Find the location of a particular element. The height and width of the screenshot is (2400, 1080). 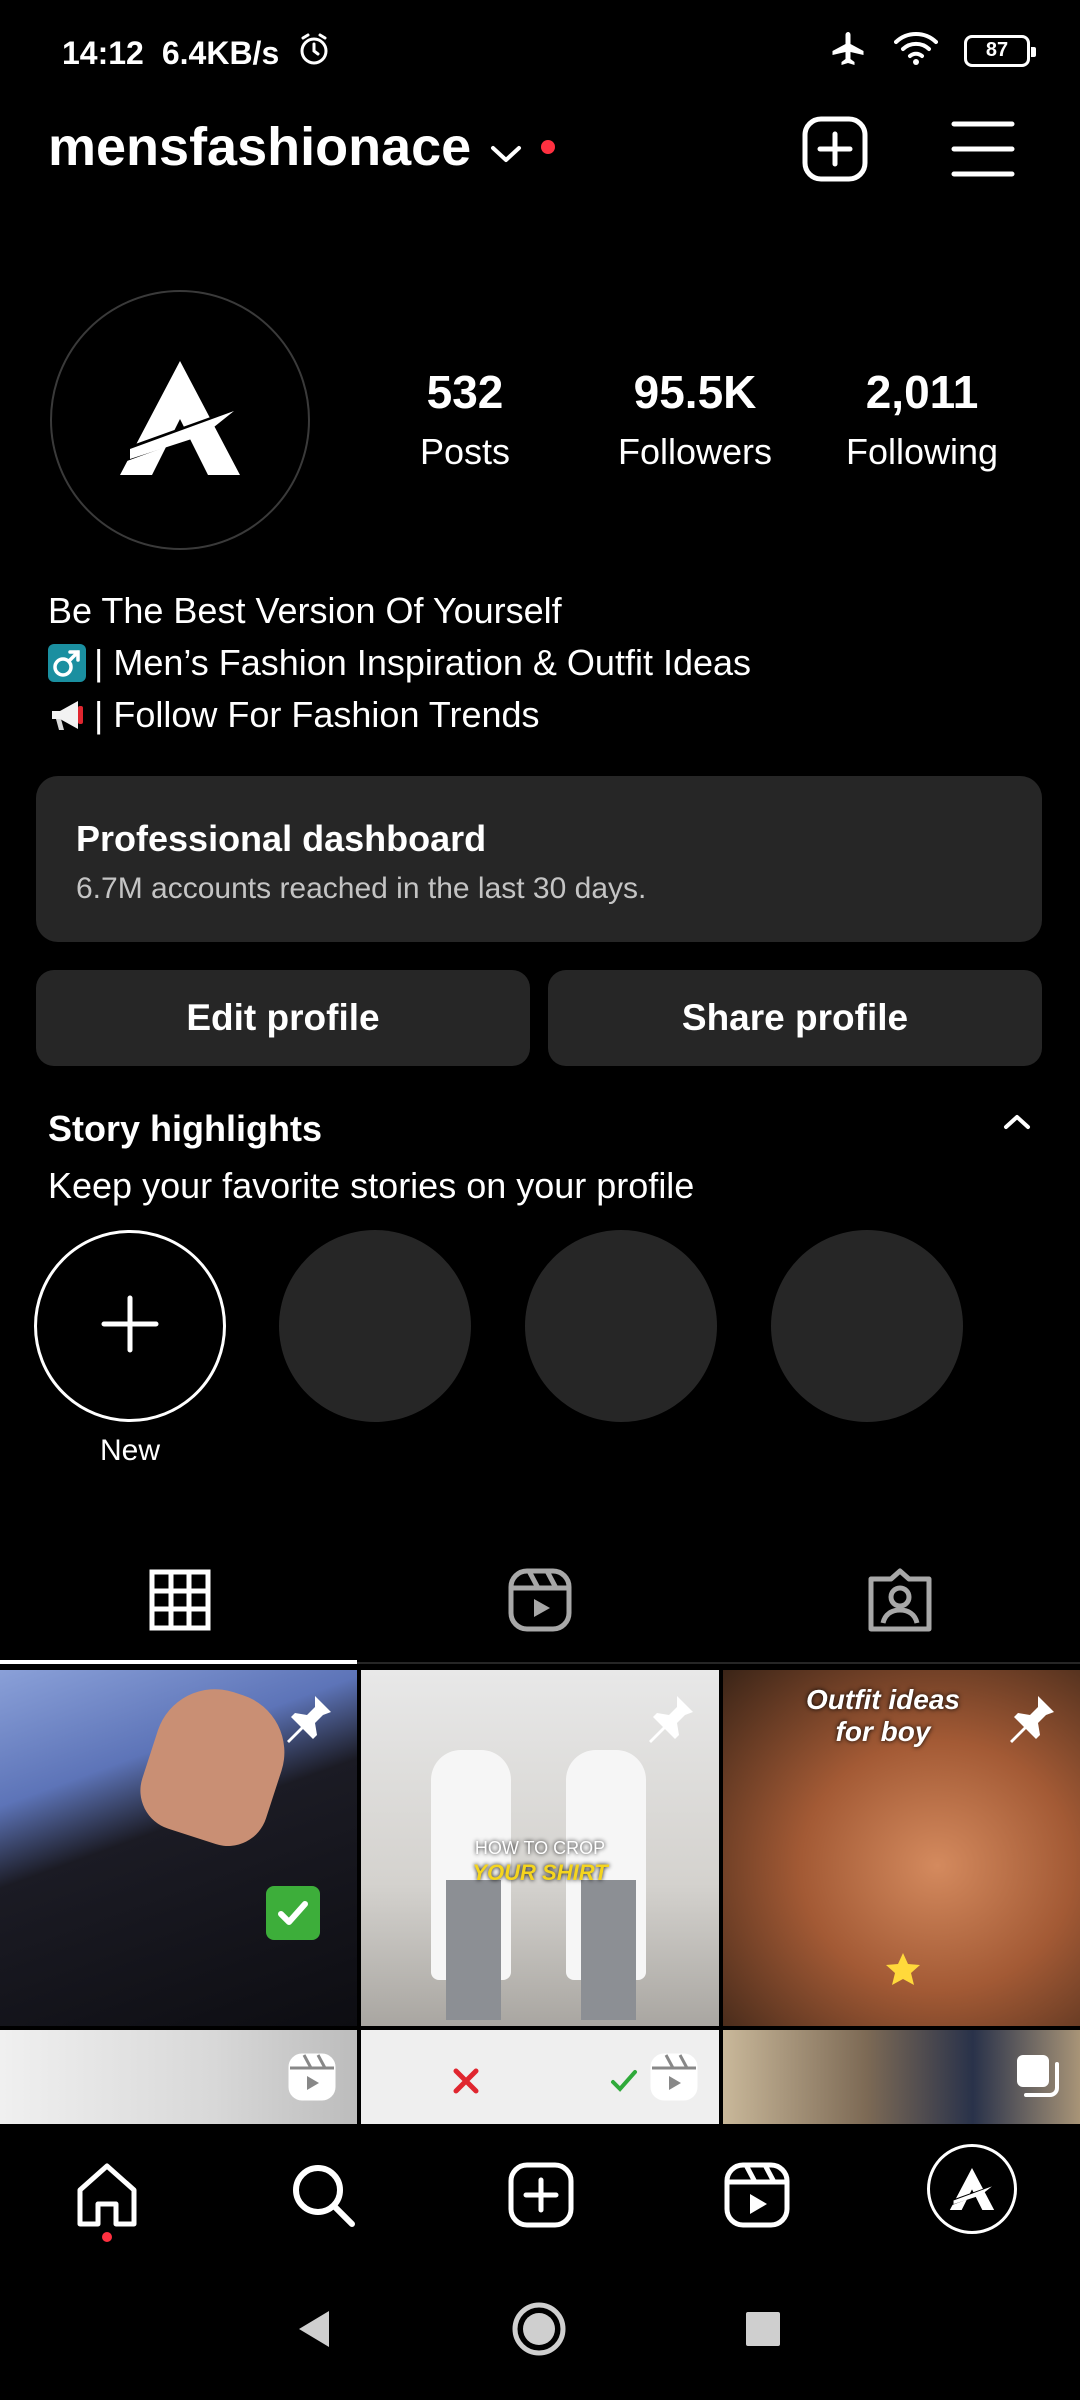

grid-icon is located at coordinates (180, 1602).